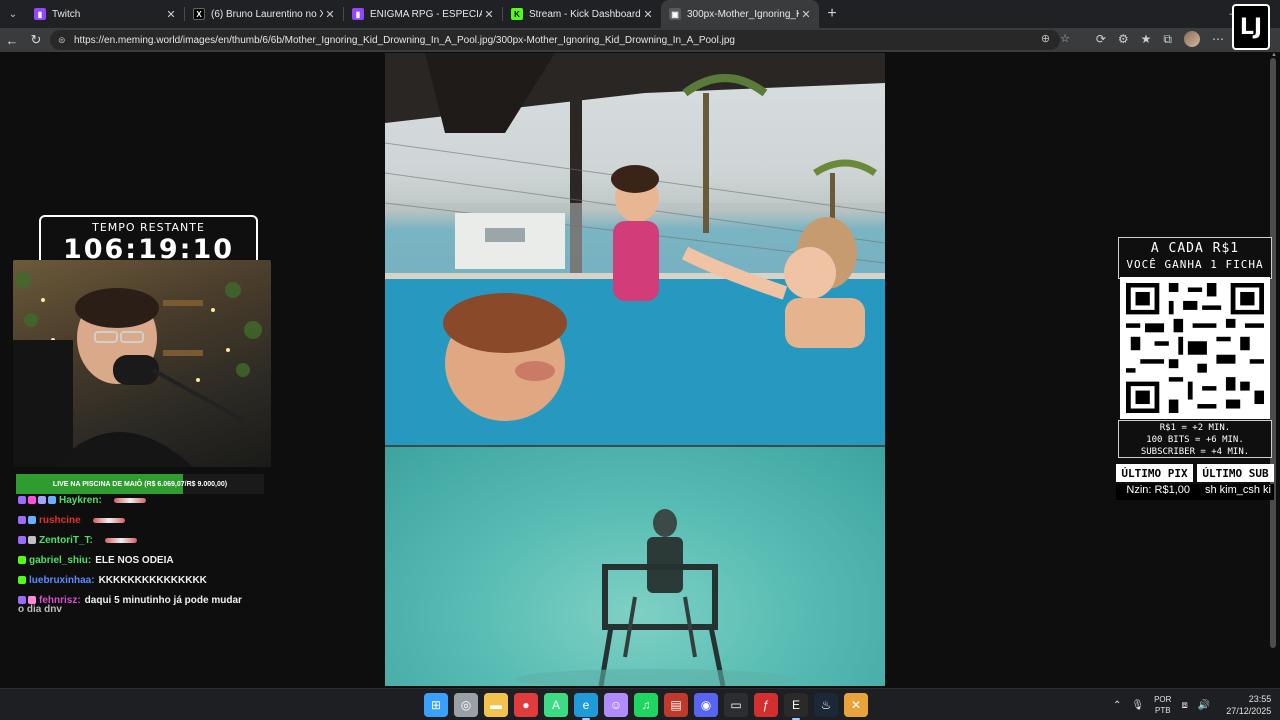 The height and width of the screenshot is (720, 1280). I want to click on more-menu-icon: ⋯, so click(1218, 39).